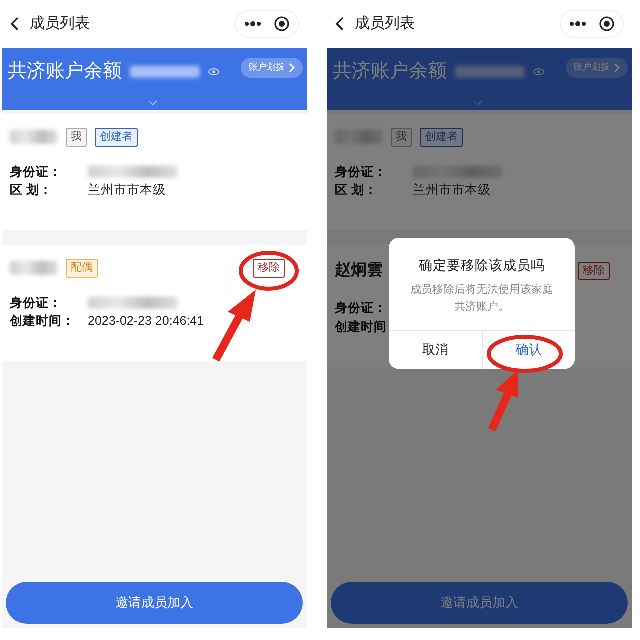  What do you see at coordinates (82, 268) in the screenshot?
I see `member-tag: 配偶` at bounding box center [82, 268].